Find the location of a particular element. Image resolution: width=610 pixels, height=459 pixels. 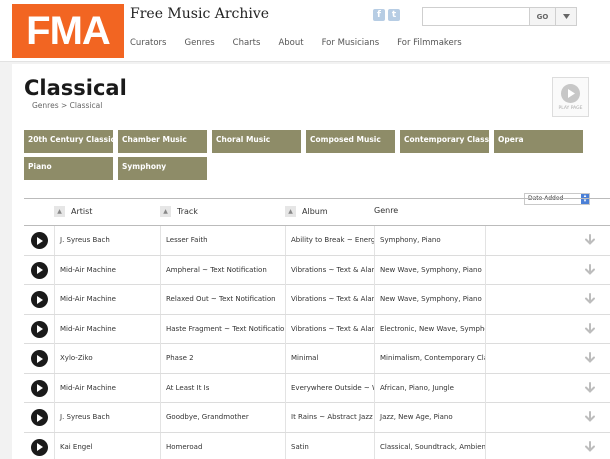

column-artist-label: Artist is located at coordinates (82, 211).